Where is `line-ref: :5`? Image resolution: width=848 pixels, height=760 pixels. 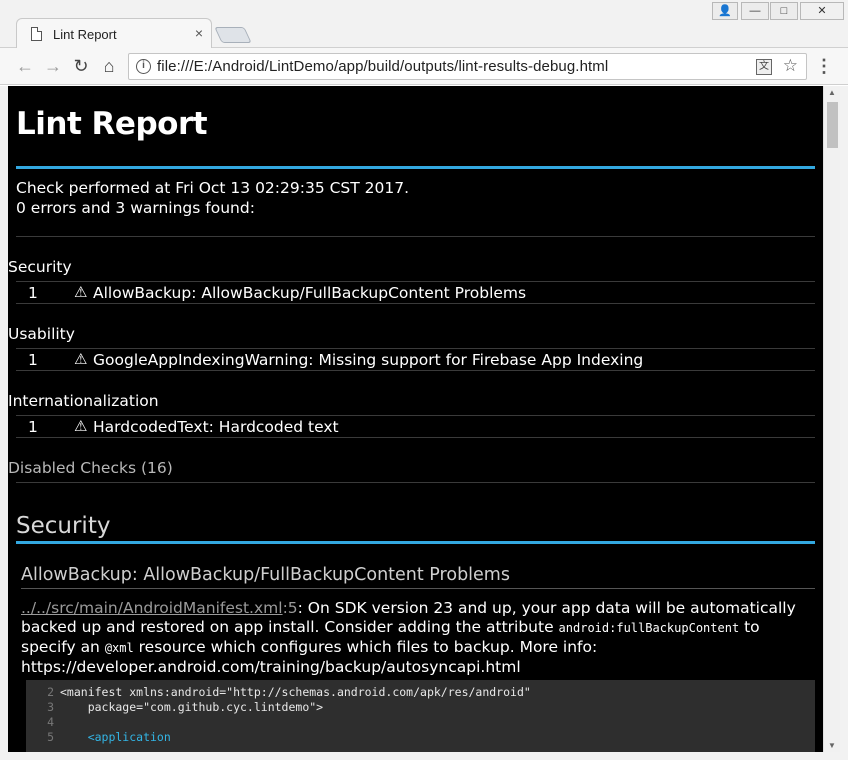
line-ref: :5 is located at coordinates (290, 608).